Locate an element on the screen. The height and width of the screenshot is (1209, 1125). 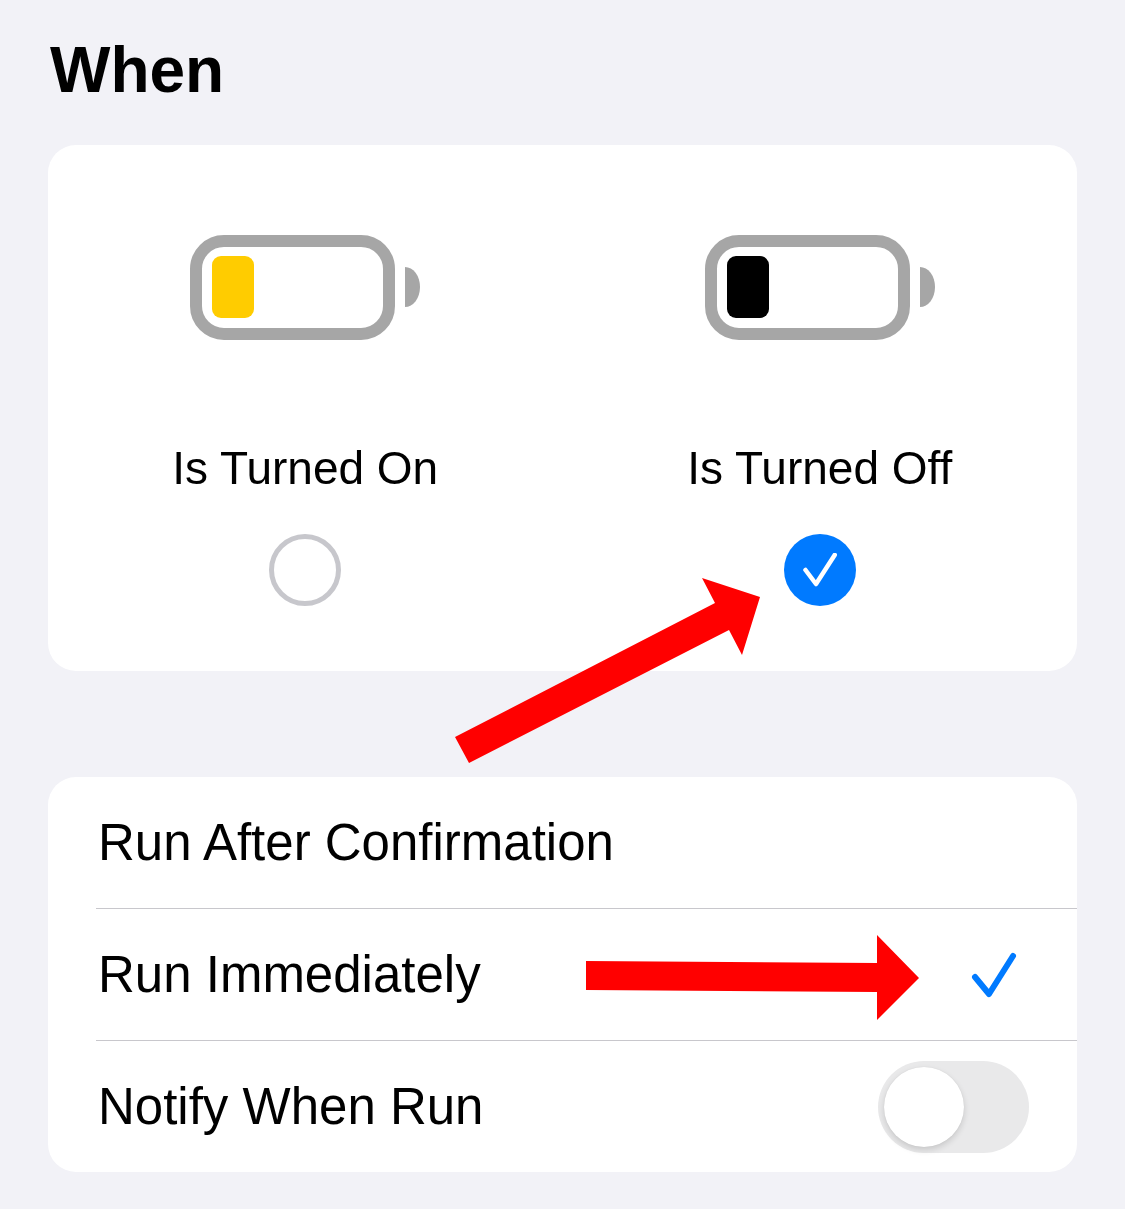
section-title: When is located at coordinates (137, 70).